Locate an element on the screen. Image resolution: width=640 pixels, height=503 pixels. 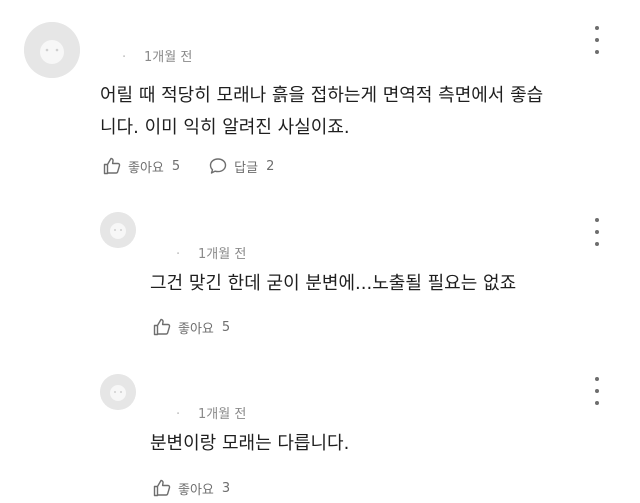
reply-count: 2 is located at coordinates (270, 166).